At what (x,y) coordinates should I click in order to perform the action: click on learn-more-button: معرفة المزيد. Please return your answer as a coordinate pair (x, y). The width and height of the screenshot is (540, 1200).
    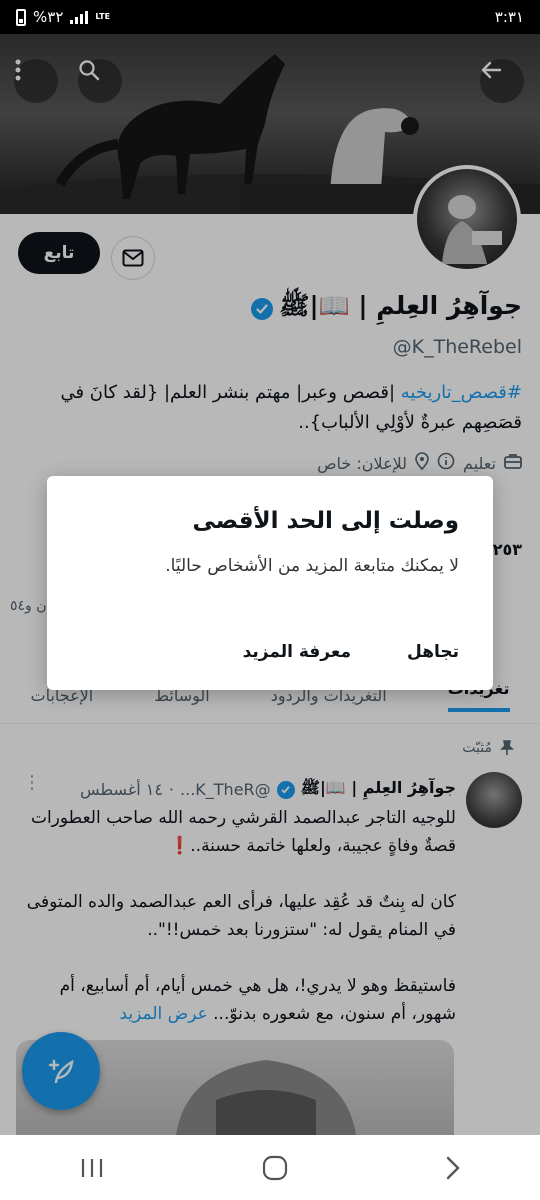
    Looking at the image, I should click on (297, 652).